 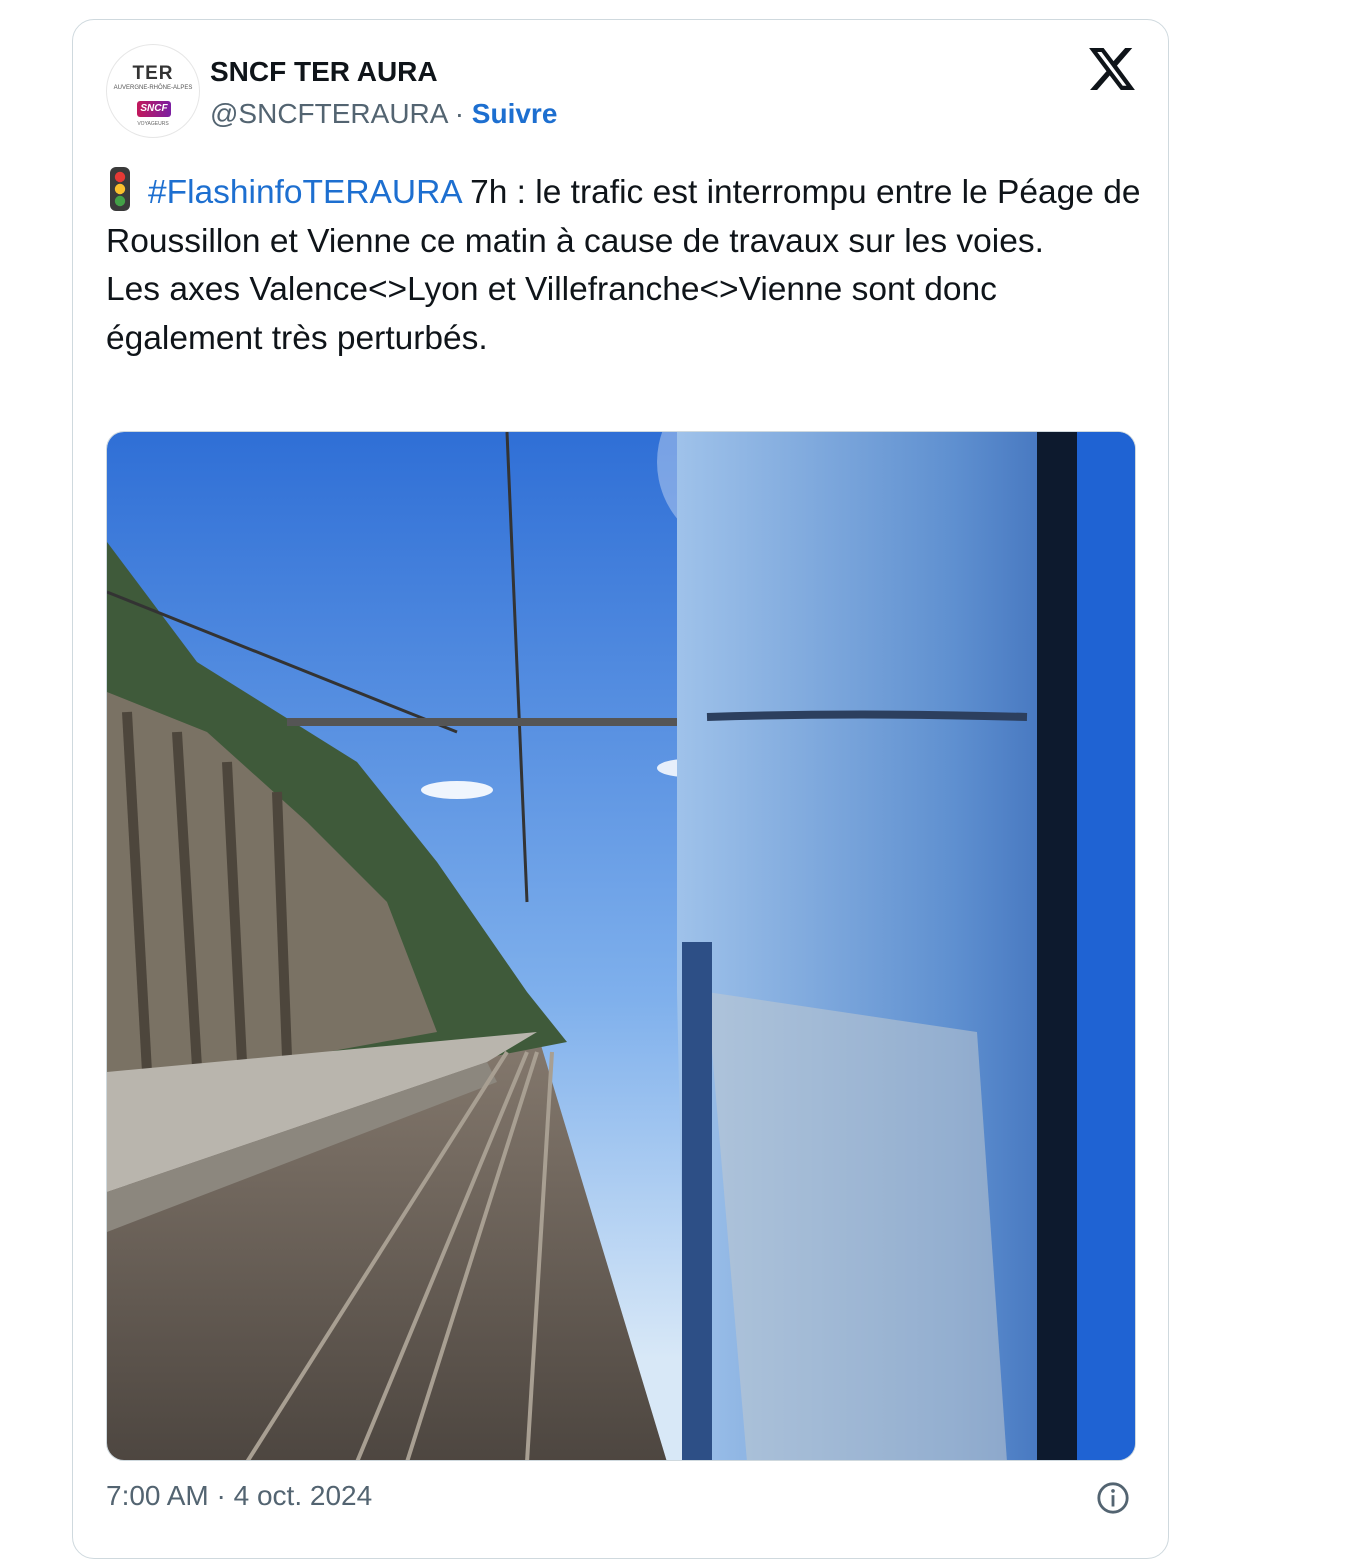 I want to click on handle-row: @SNCFTERAURA · Suivre, so click(x=383, y=114).